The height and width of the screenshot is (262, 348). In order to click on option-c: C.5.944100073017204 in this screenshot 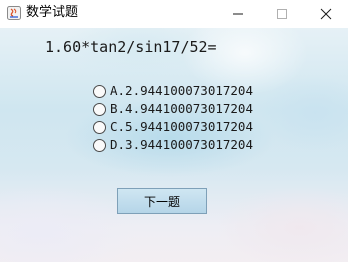, I will do `click(173, 127)`.